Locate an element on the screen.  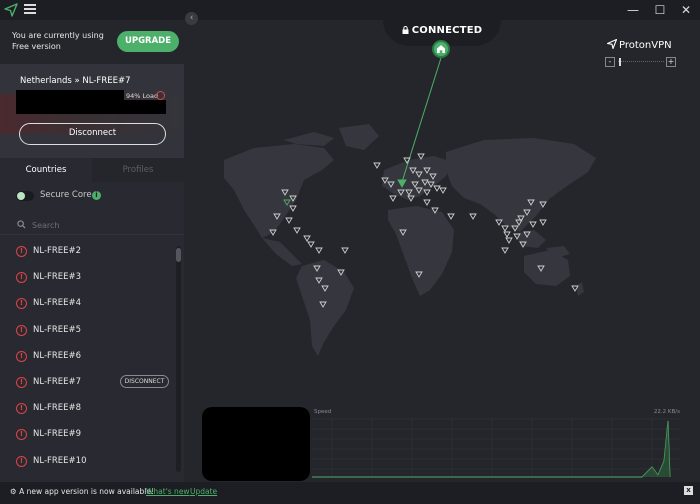
speed-graph: Speed 22.2 KB/s is located at coordinates (496, 444).